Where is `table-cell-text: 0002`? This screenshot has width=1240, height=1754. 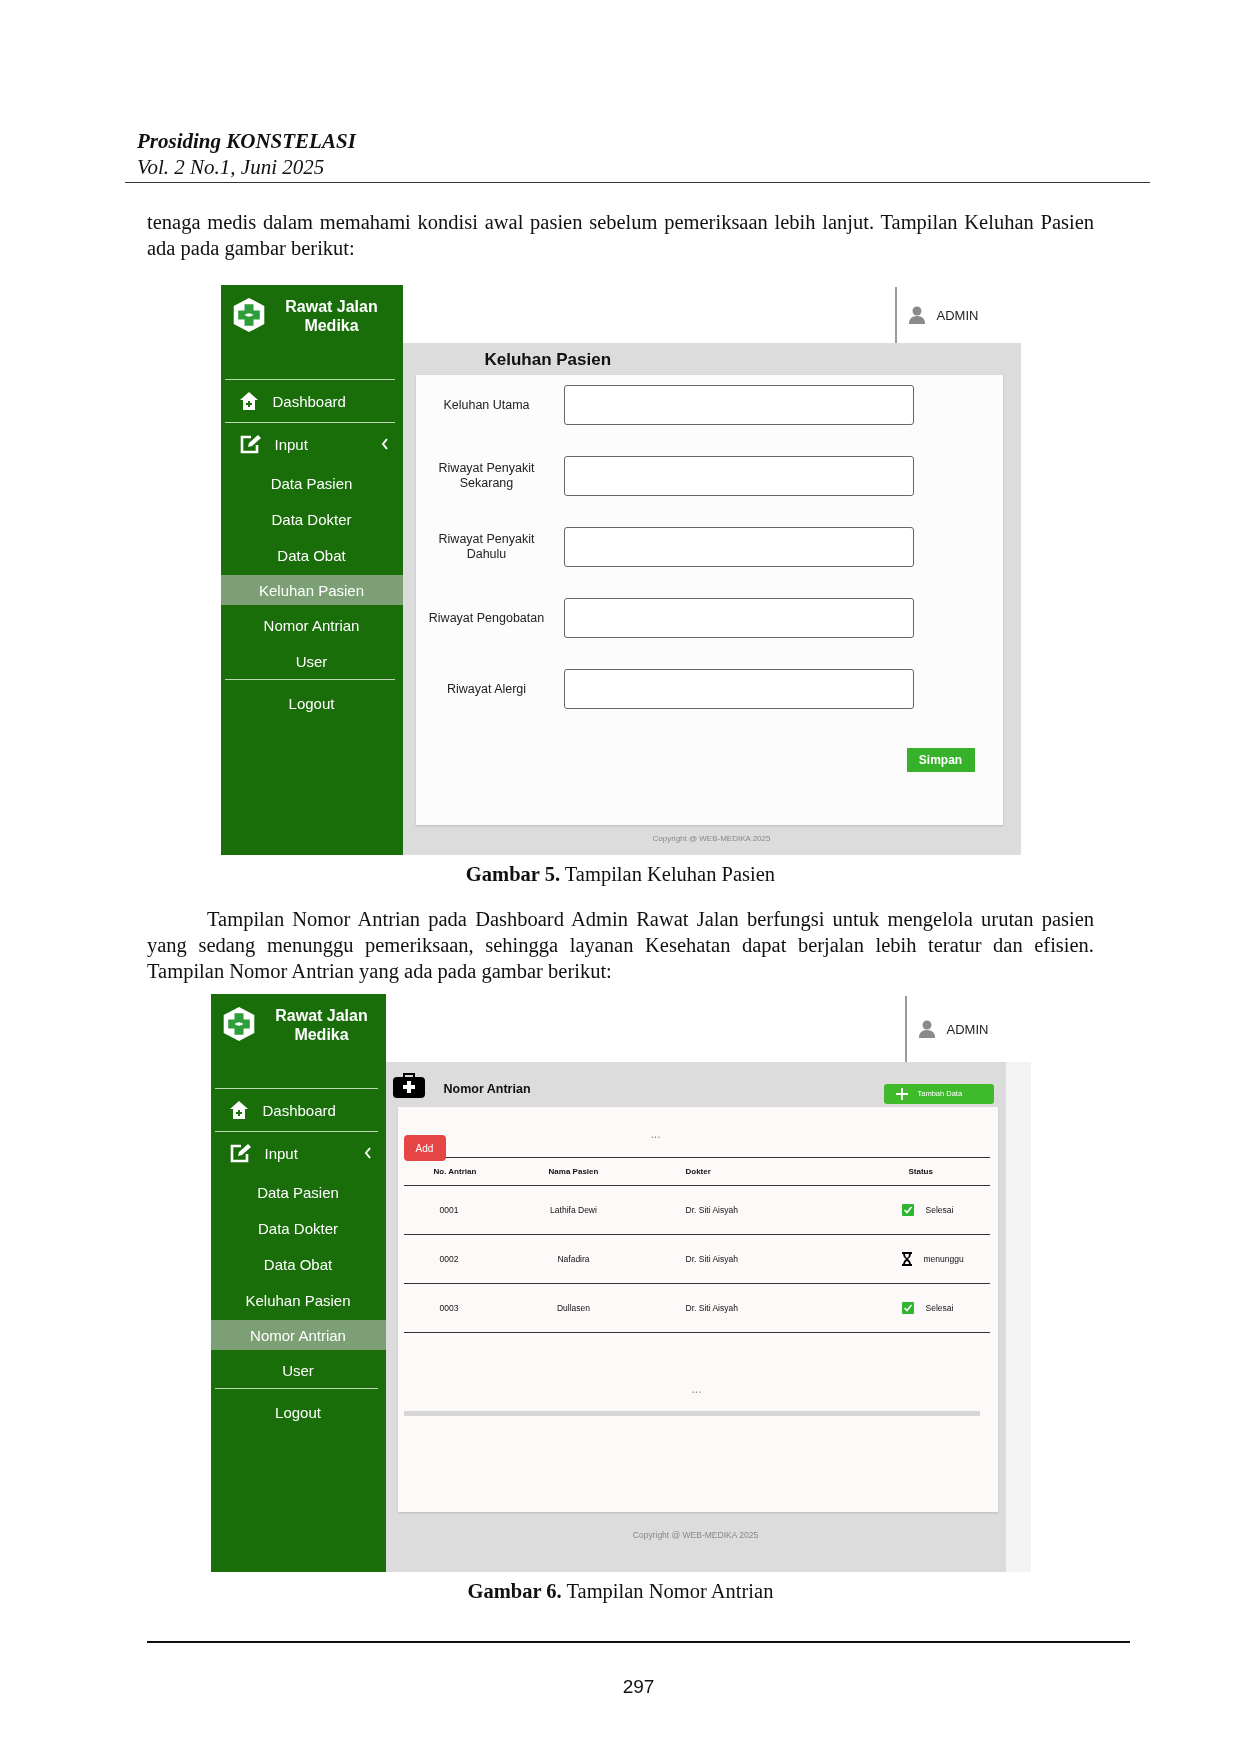
table-cell-text: 0002 is located at coordinates (449, 1259).